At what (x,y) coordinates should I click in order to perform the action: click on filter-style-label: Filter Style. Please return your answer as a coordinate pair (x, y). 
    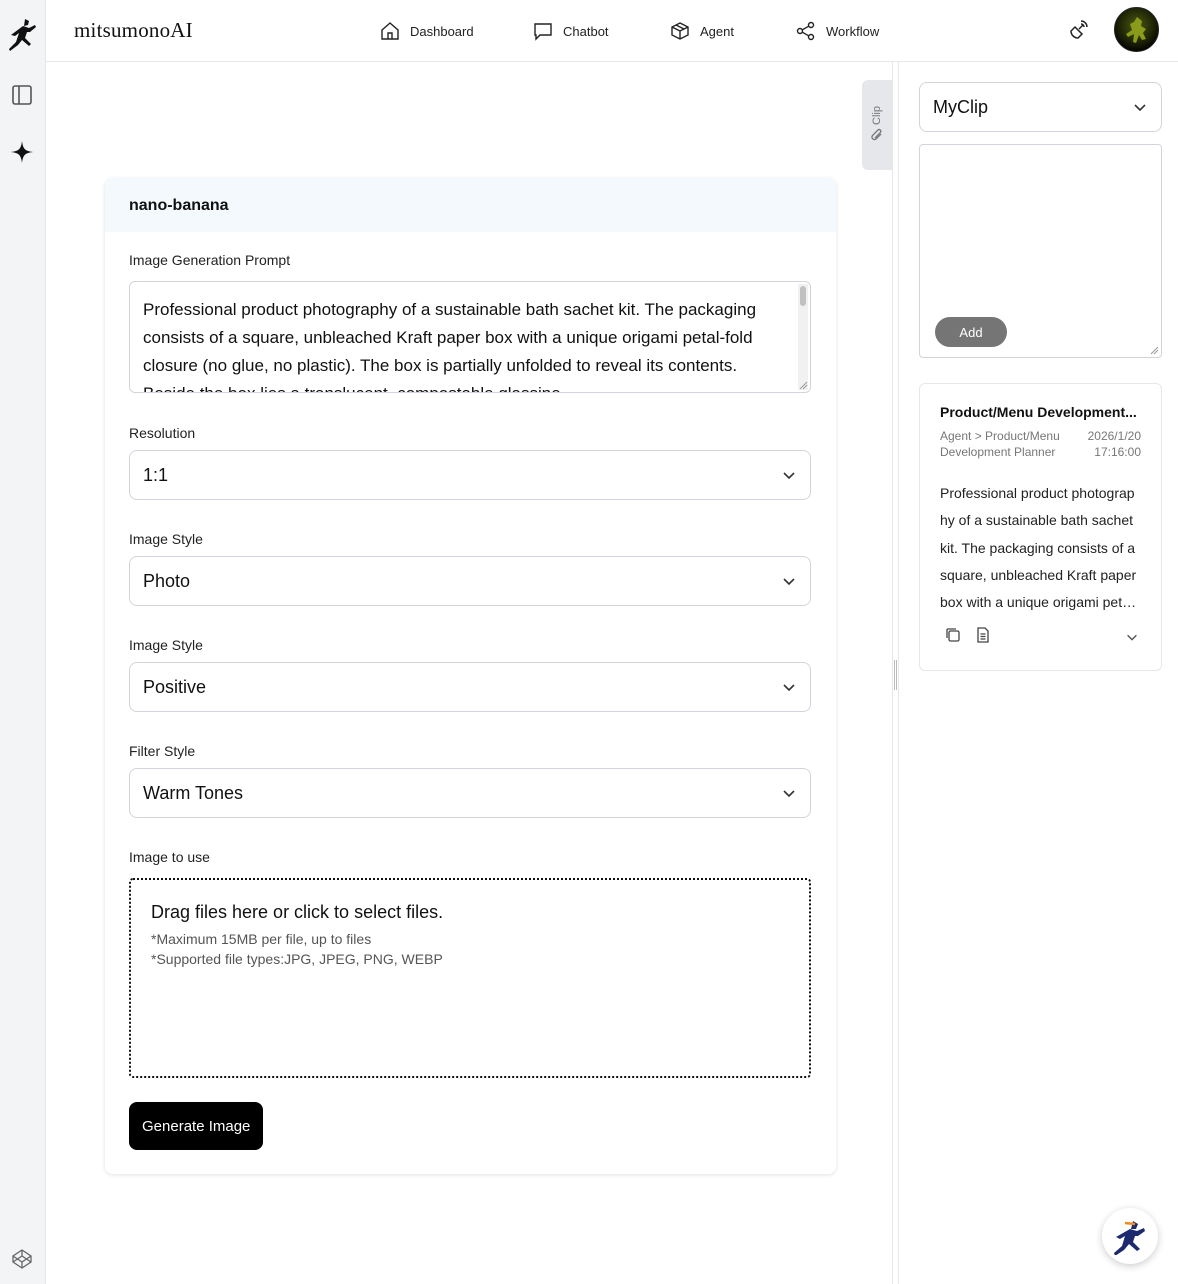
    Looking at the image, I should click on (162, 751).